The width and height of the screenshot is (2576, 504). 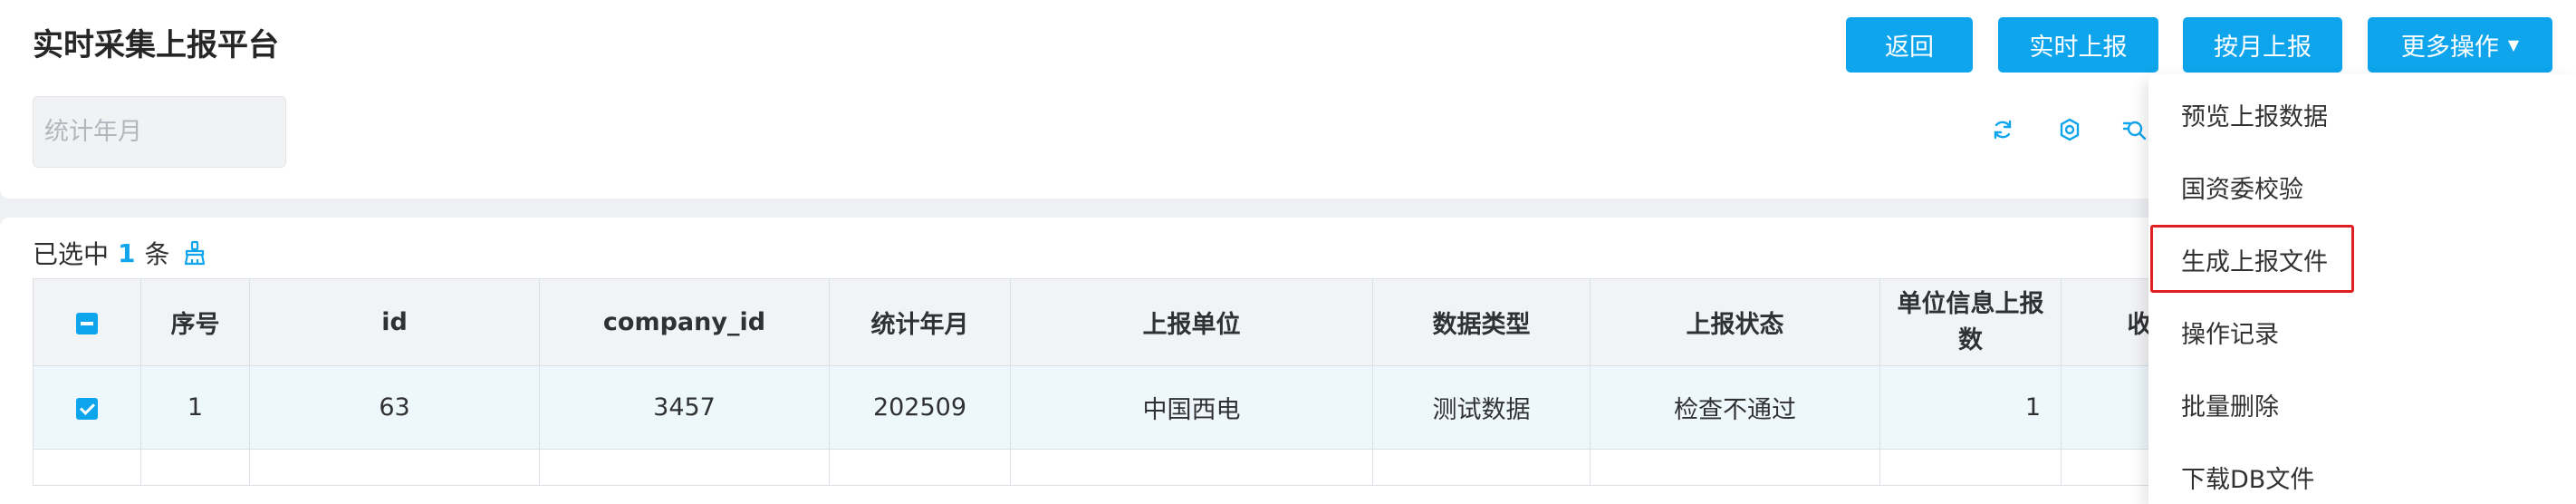 I want to click on cell-report-status: 检查不通过, so click(x=1735, y=408).